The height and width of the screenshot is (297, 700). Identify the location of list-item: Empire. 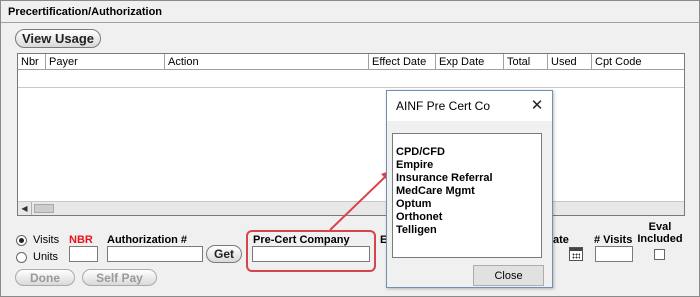
(414, 165).